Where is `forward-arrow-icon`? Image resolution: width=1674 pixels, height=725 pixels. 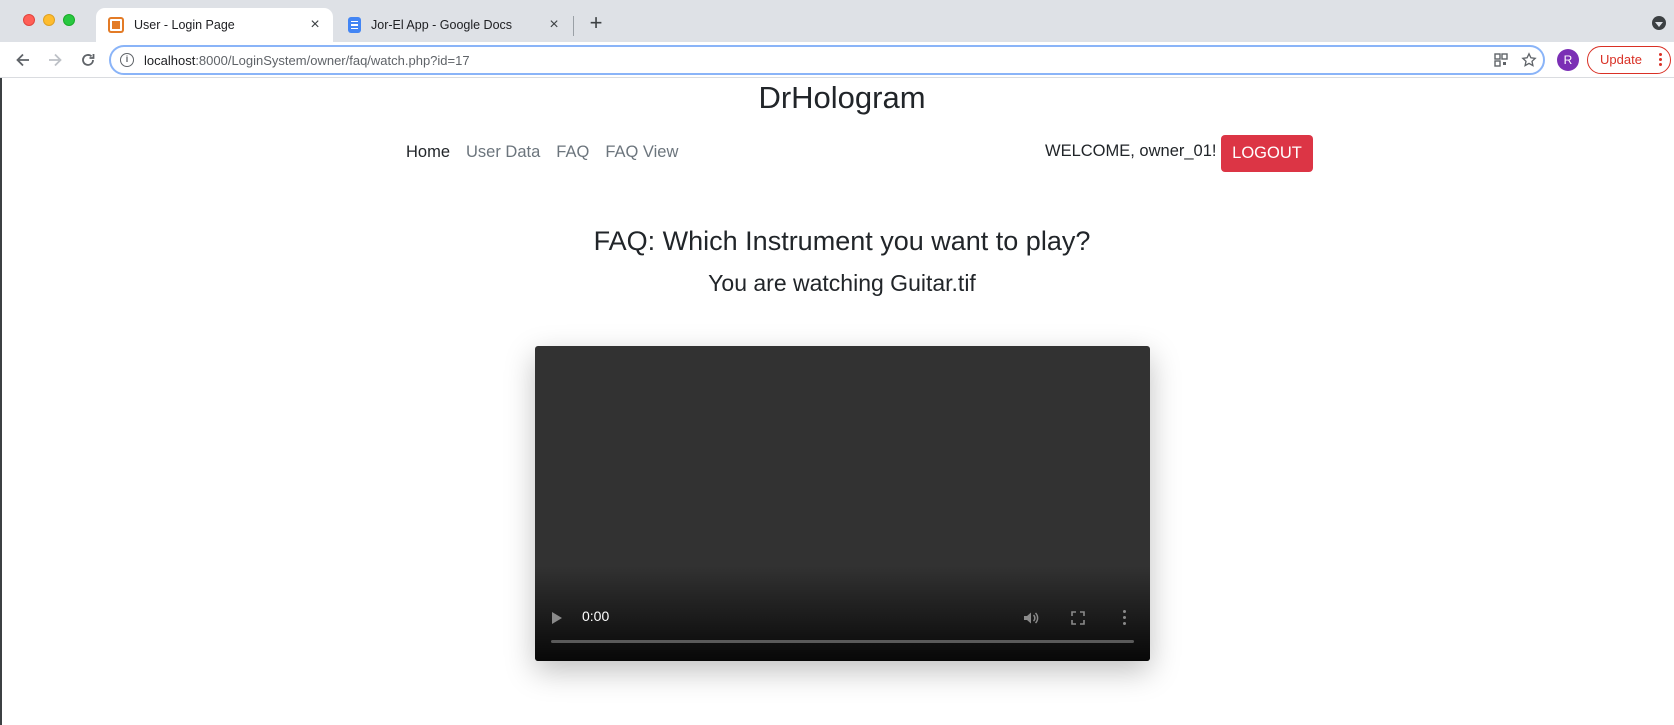 forward-arrow-icon is located at coordinates (55, 60).